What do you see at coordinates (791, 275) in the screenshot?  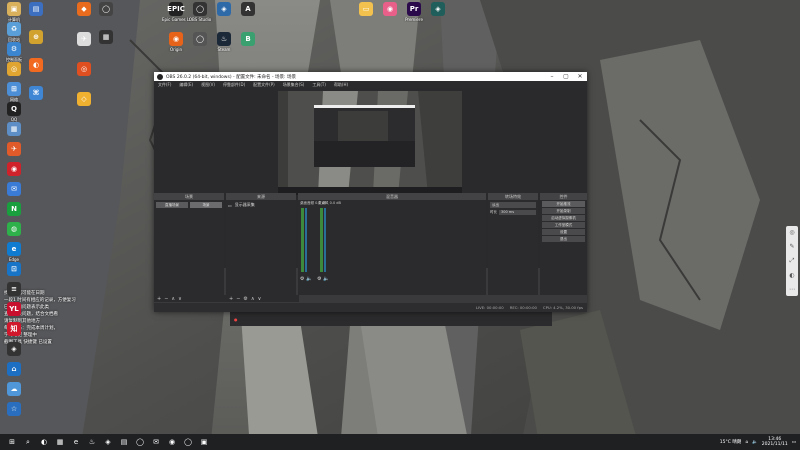 I see `tool-icon: ◐` at bounding box center [791, 275].